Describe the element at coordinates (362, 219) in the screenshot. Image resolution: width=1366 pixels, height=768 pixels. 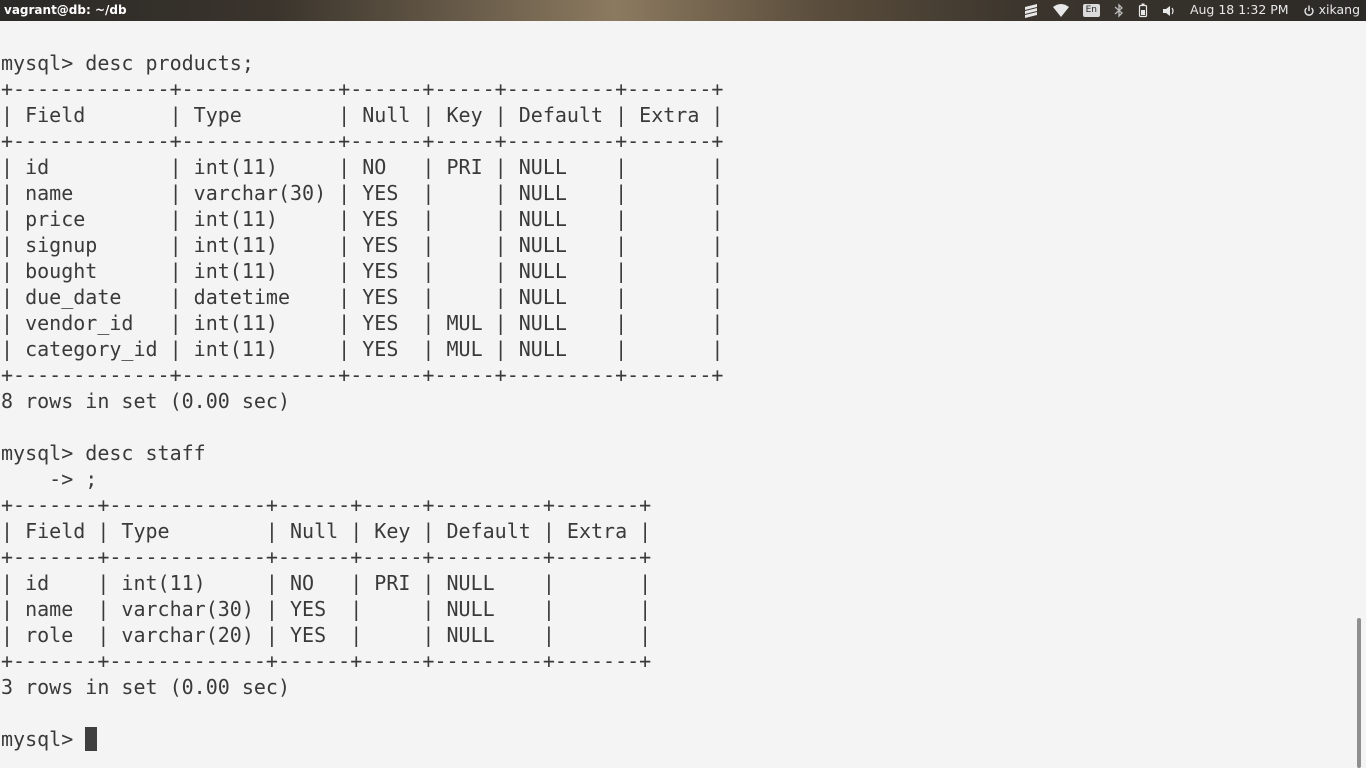
I see `terminal-line: | price | int(11) | YES | | NULL | |` at that location.